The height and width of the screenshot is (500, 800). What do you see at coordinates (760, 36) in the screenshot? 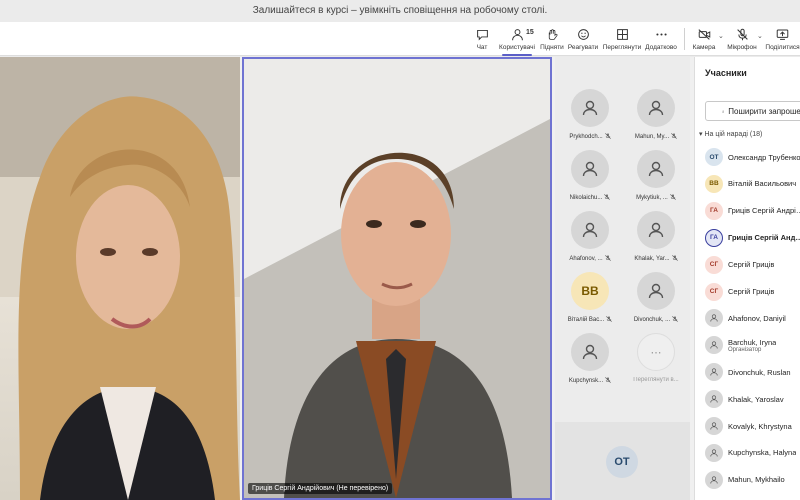
I see `mic-options-chevron-icon: ⌄` at bounding box center [760, 36].